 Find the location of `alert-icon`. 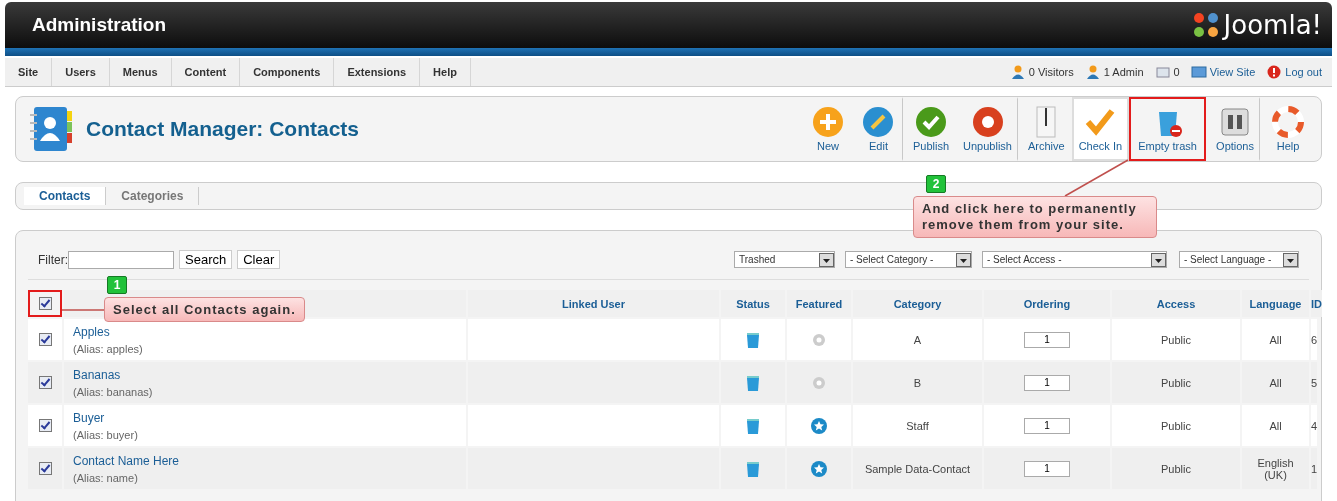

alert-icon is located at coordinates (1274, 72).